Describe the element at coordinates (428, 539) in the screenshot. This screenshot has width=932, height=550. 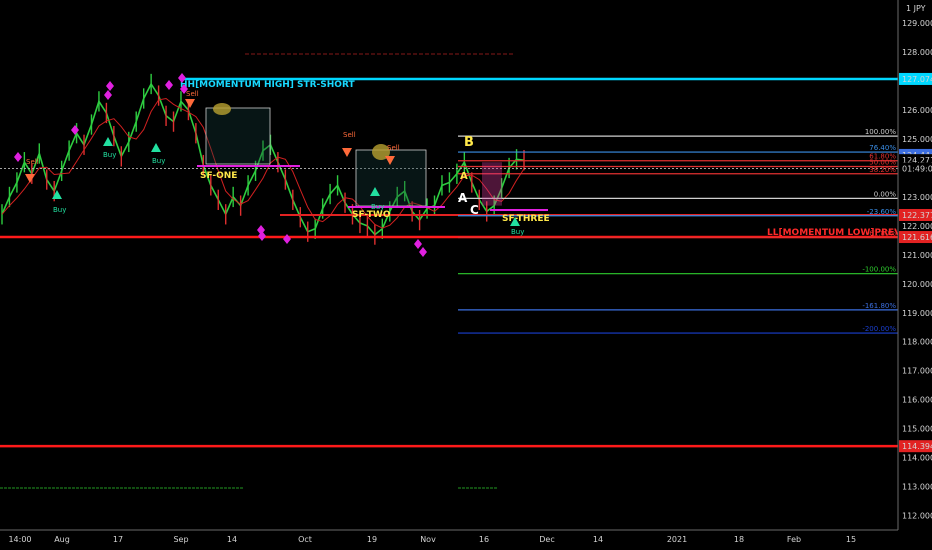
I see `x-tick-label: Nov` at that location.